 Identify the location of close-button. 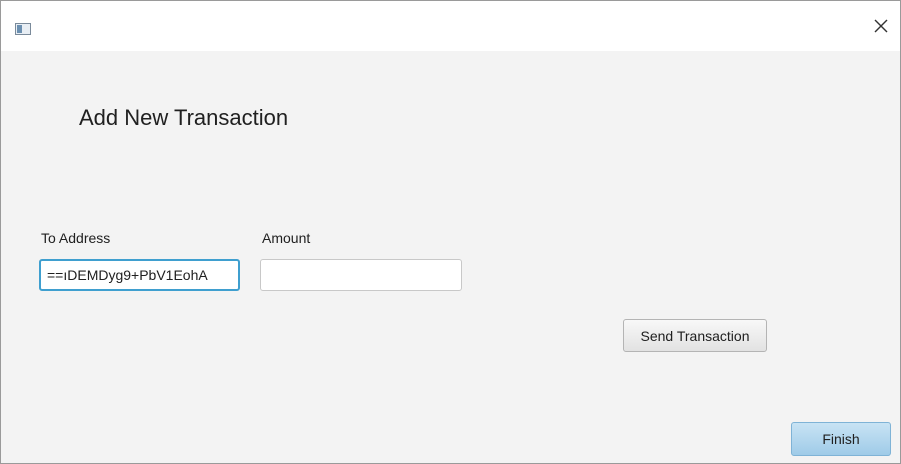
(881, 28).